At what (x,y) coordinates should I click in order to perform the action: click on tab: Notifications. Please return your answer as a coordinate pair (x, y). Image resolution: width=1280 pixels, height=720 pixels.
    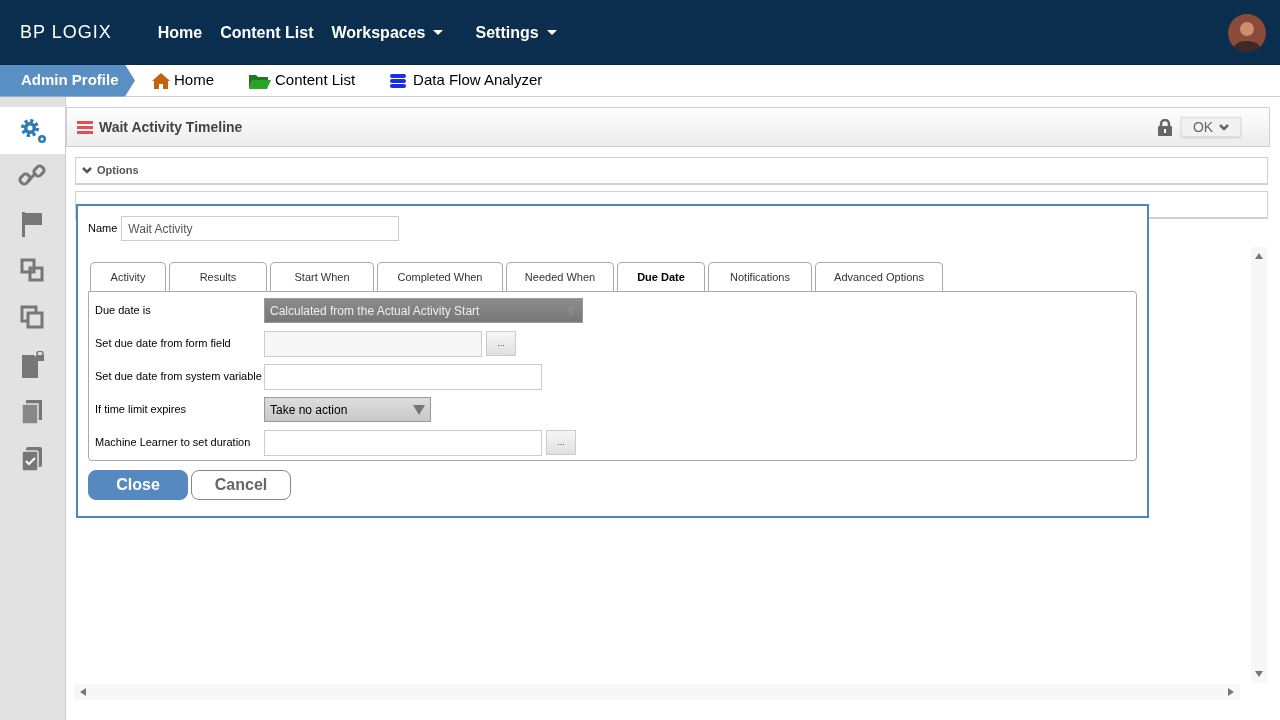
    Looking at the image, I should click on (760, 276).